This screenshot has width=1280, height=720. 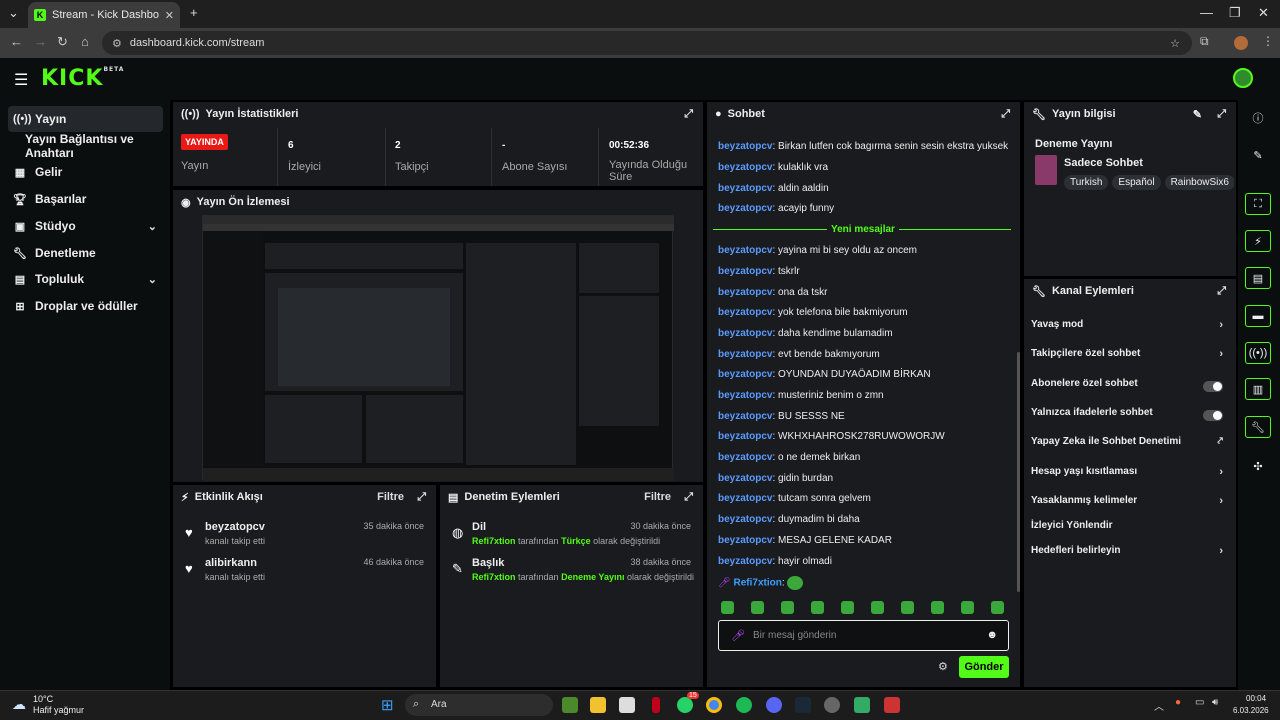 What do you see at coordinates (1258, 353) in the screenshot?
I see `broadcast-icon: ((•))` at bounding box center [1258, 353].